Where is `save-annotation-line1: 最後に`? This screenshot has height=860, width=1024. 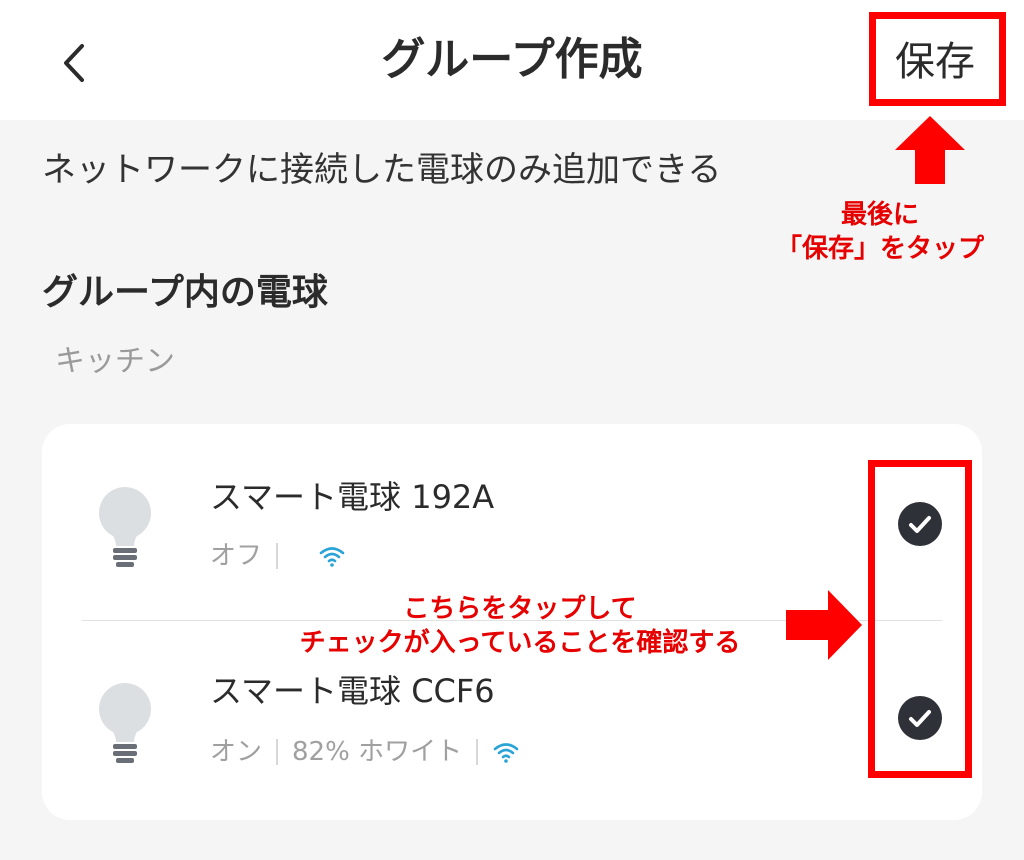 save-annotation-line1: 最後に is located at coordinates (879, 215).